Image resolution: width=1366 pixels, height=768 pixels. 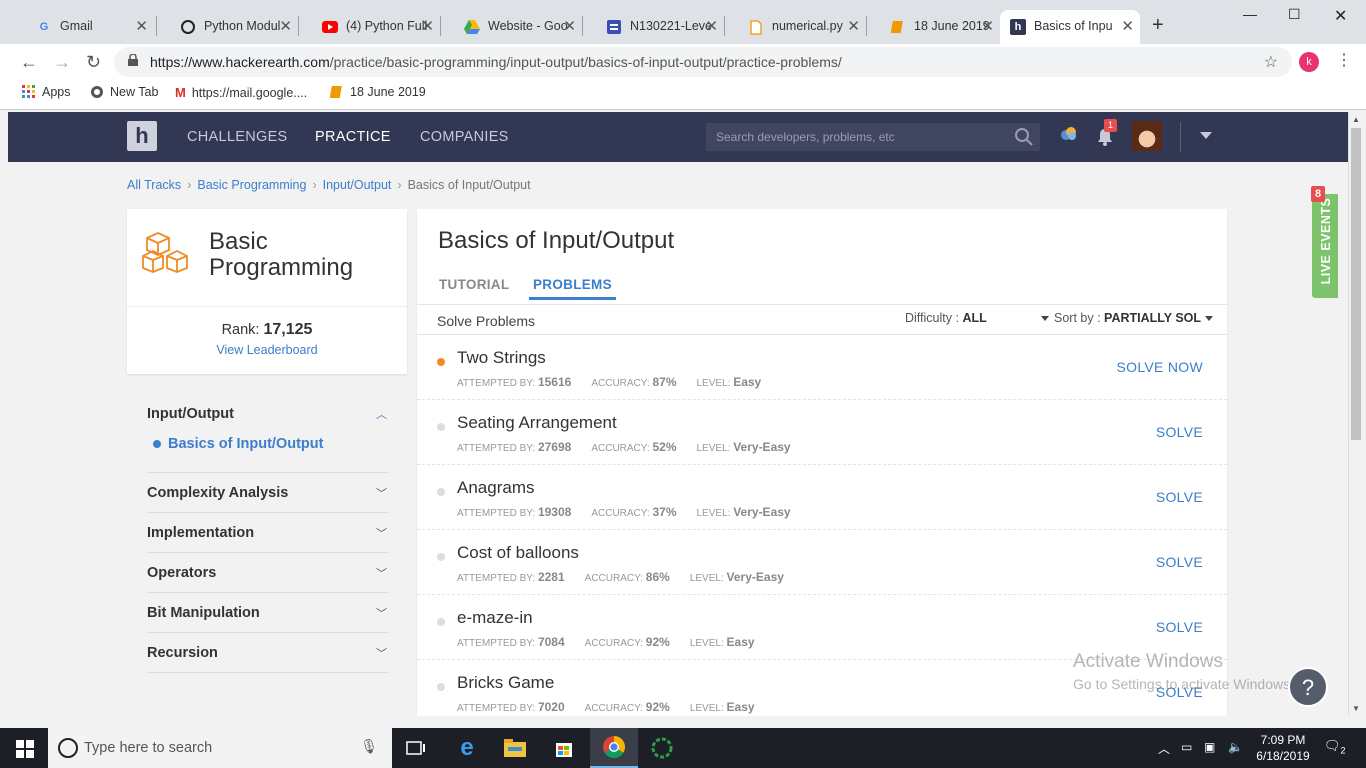 I want to click on breadcrumb-input-output: Input/Output, so click(x=357, y=185).